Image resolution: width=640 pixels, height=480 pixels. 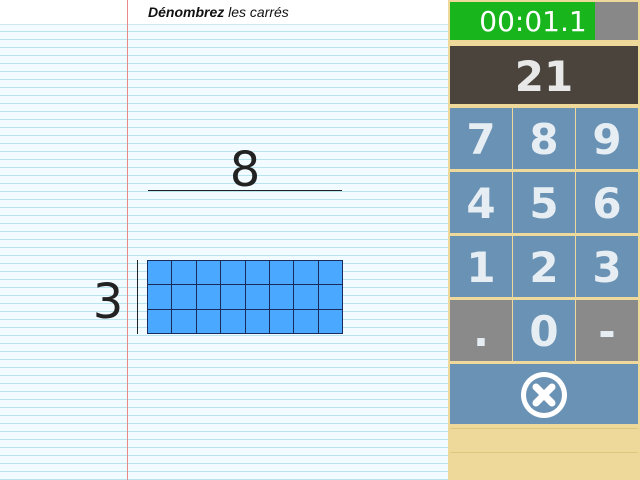 I want to click on key-3: 3, so click(x=607, y=266).